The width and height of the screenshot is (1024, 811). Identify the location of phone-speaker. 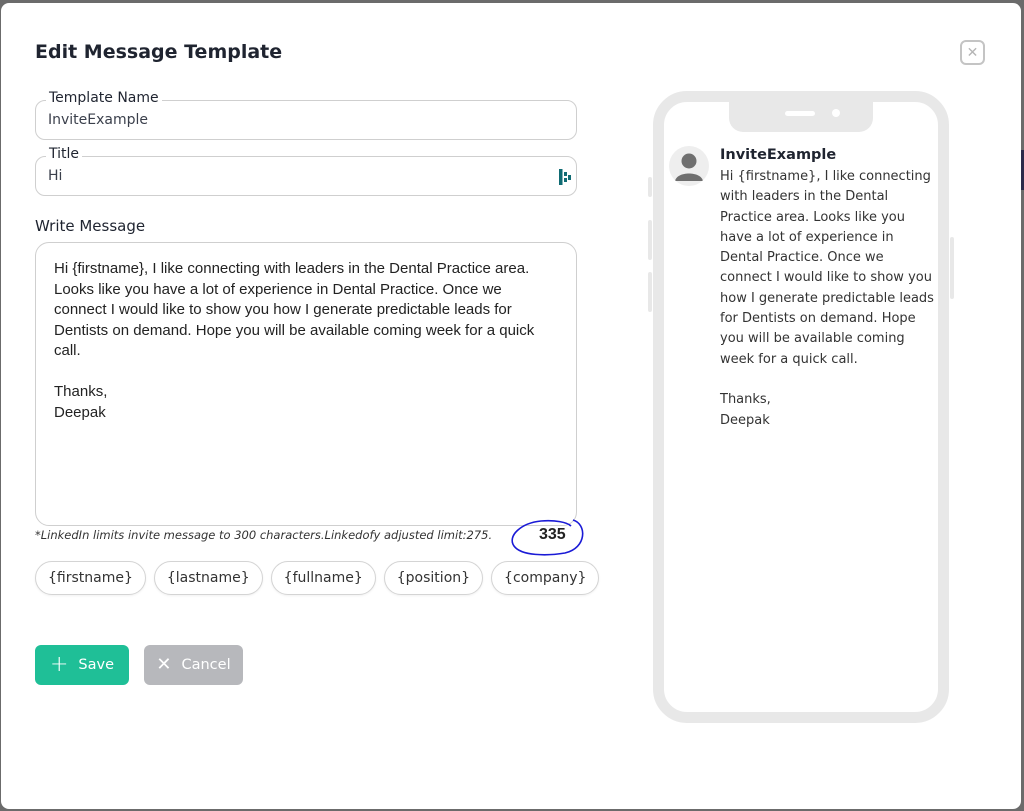
(800, 113).